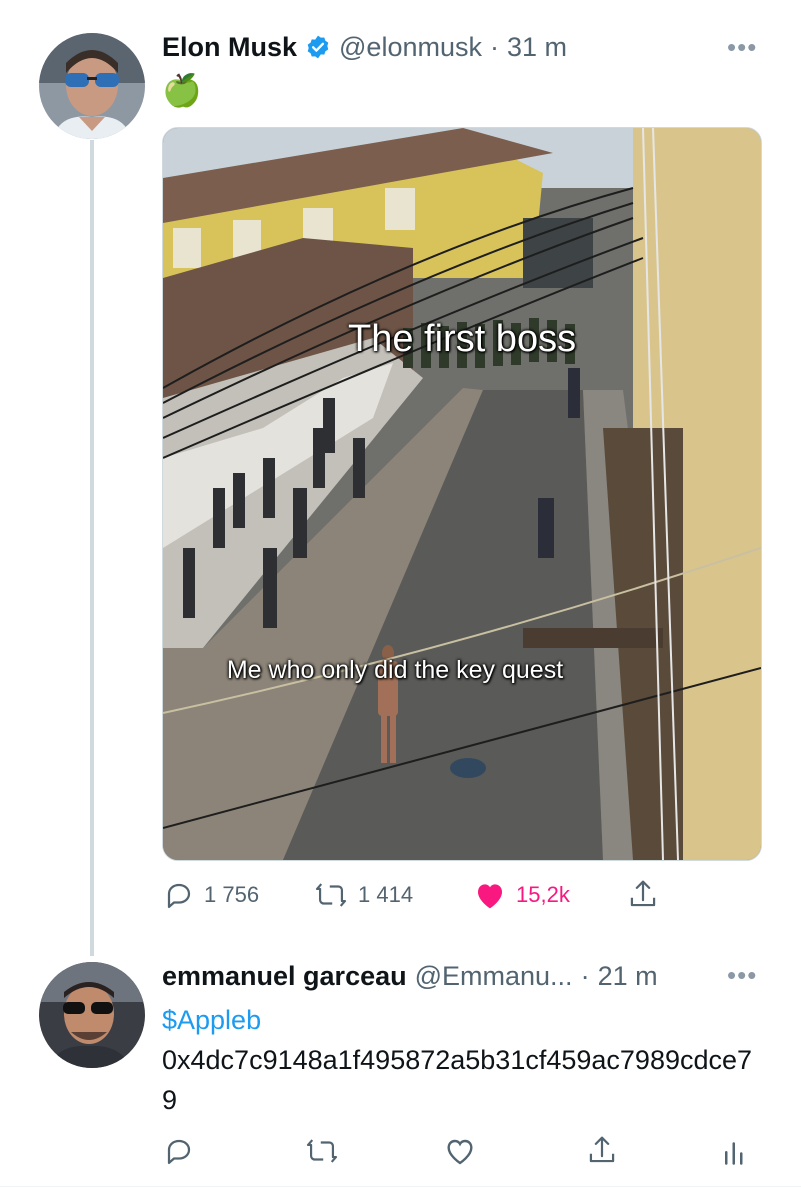 The height and width of the screenshot is (1200, 801). I want to click on meme-bottom-caption: Me who only did the key quest, so click(395, 670).